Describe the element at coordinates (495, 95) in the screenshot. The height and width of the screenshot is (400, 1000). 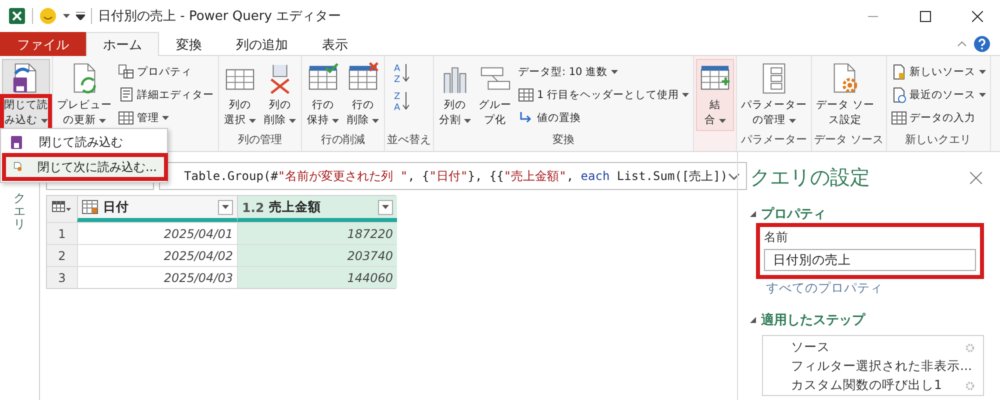
I see `ribbon-button: グルー プ化` at that location.